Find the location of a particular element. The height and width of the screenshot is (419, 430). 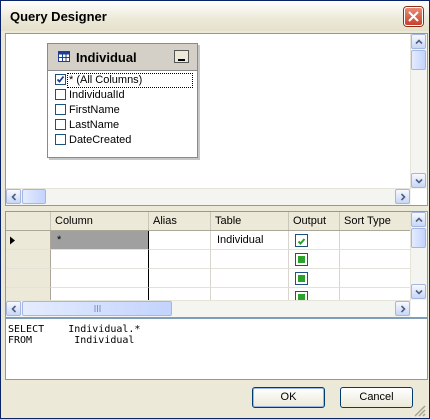

window-title: Query Designer is located at coordinates (58, 16).